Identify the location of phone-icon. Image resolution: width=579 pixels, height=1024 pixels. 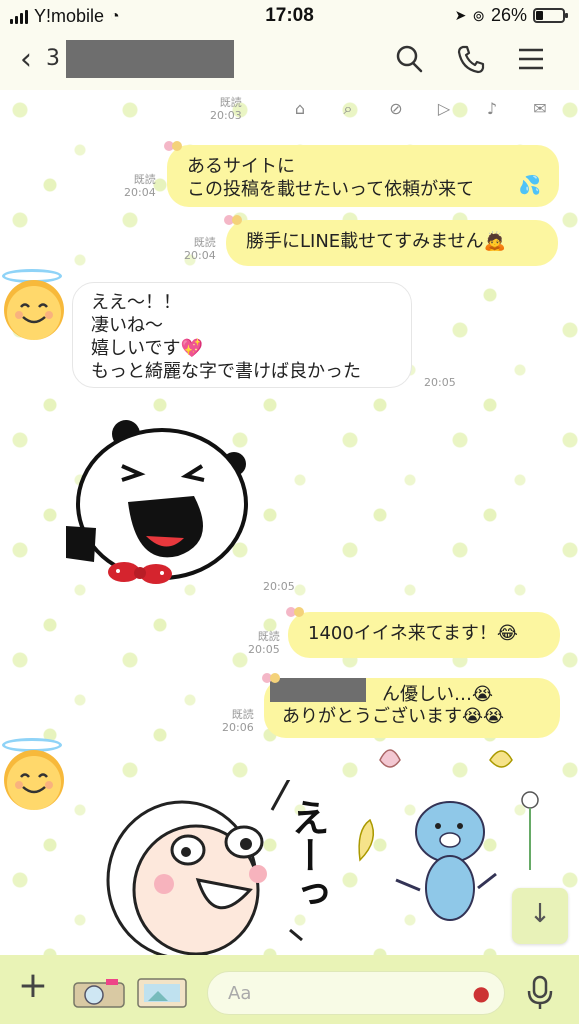
(471, 59).